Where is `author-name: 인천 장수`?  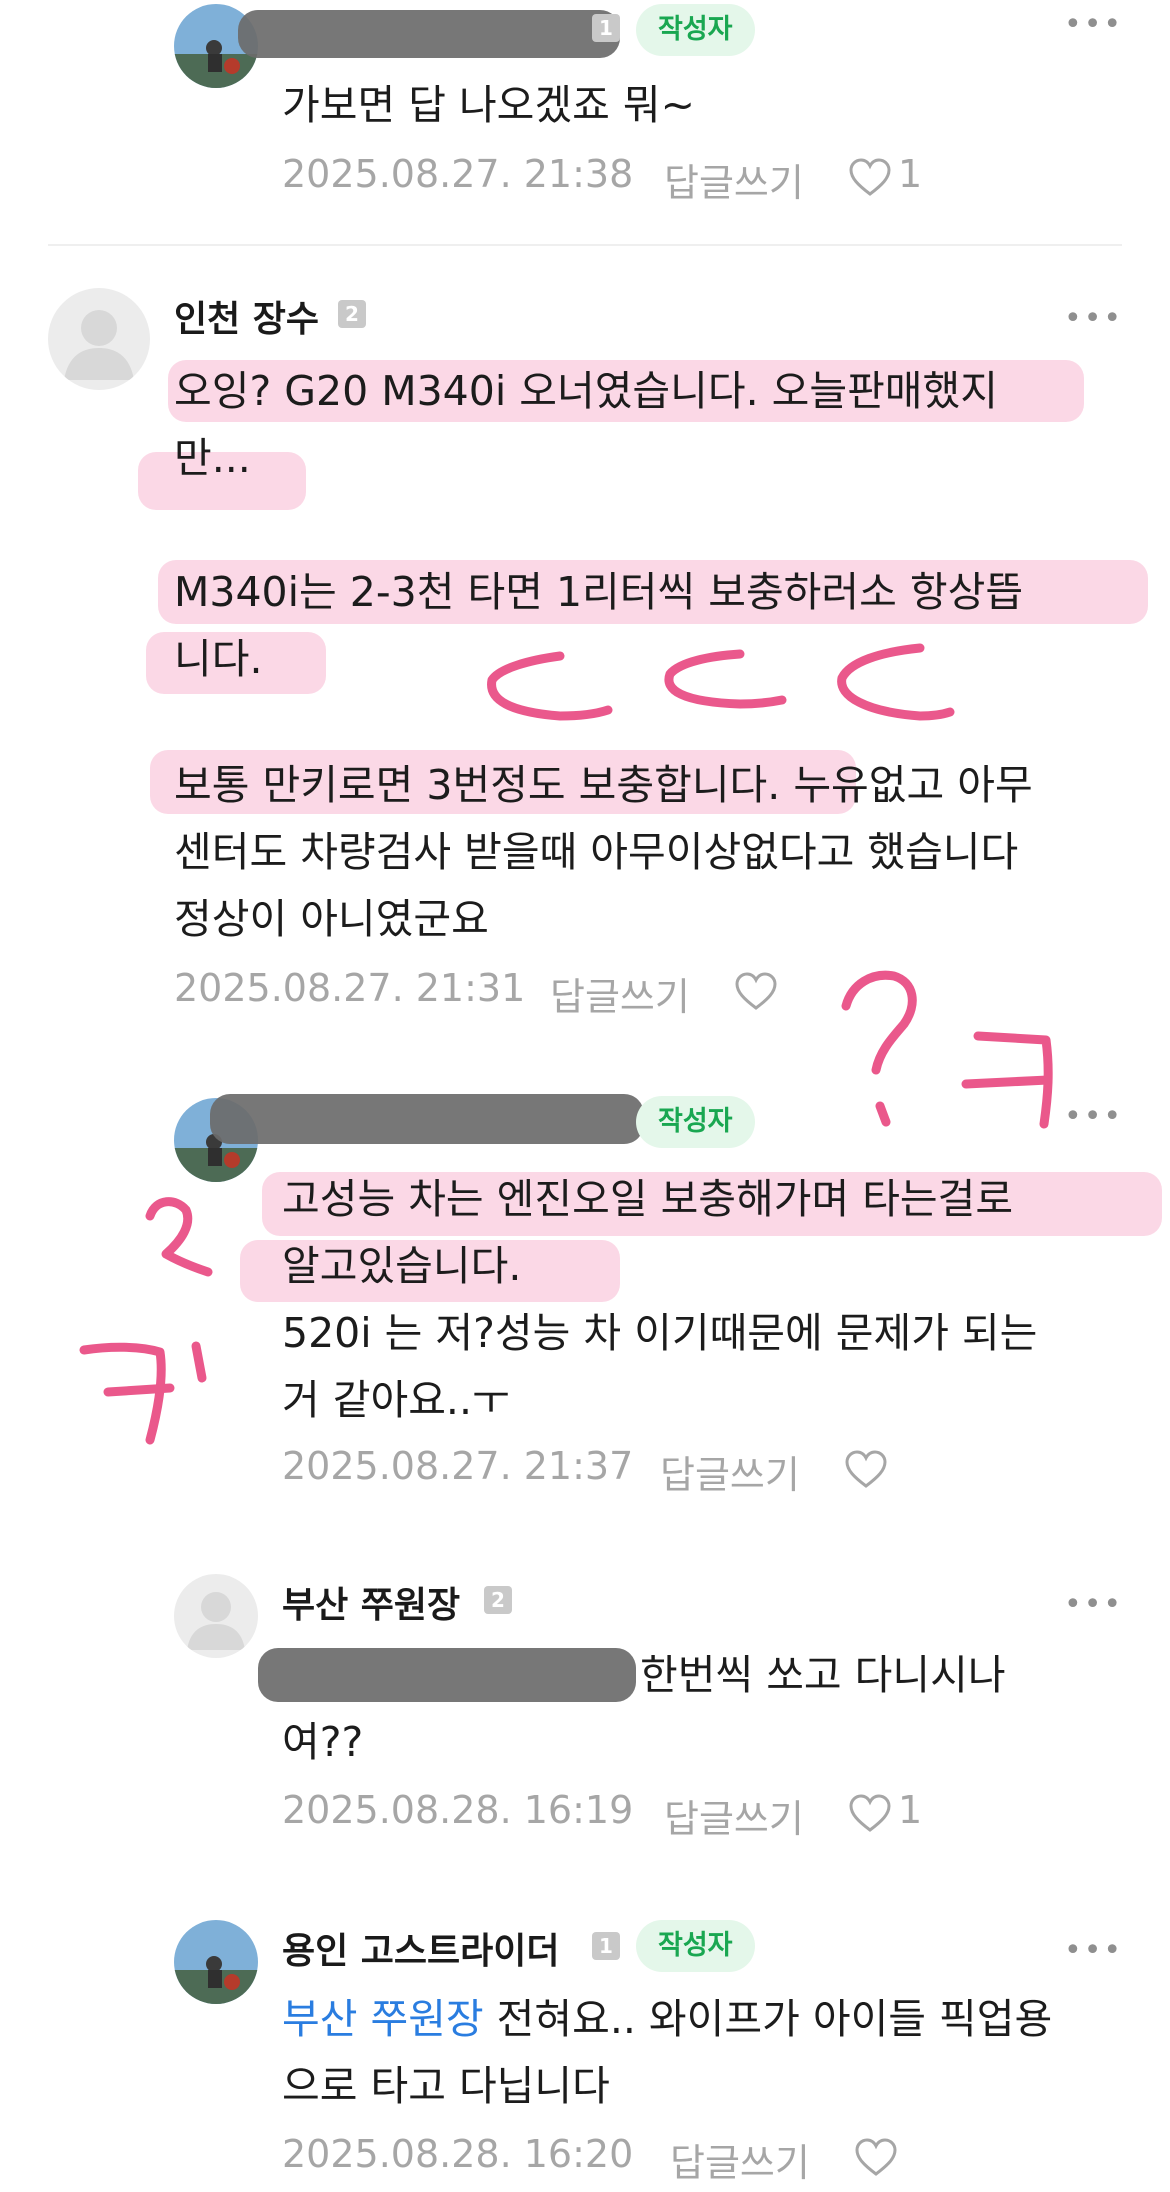 author-name: 인천 장수 is located at coordinates (246, 316).